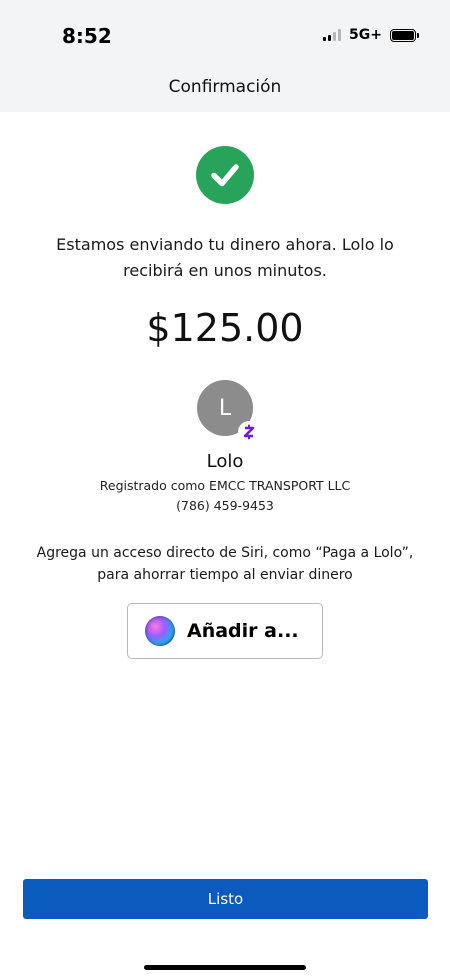 The image size is (450, 980). I want to click on home-indicator, so click(225, 967).